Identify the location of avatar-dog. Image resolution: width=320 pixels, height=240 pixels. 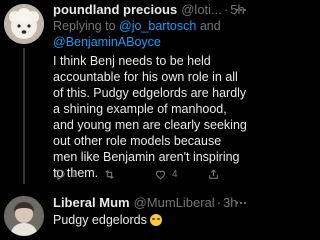
(24, 24).